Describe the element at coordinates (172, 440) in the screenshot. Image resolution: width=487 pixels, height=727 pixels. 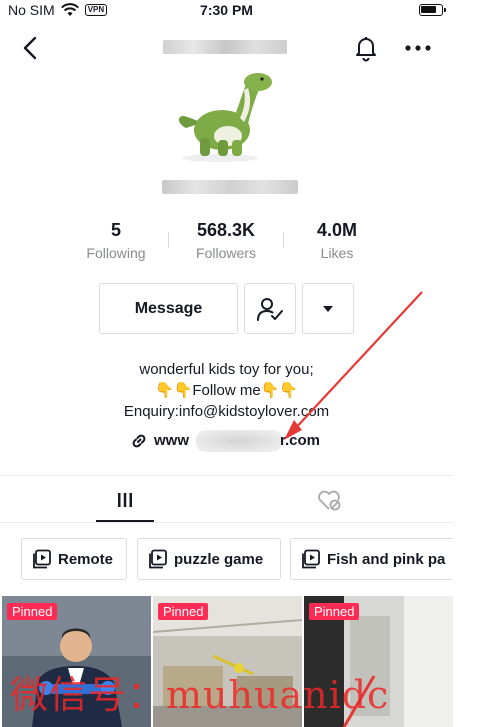
I see `link-prefix: www` at that location.